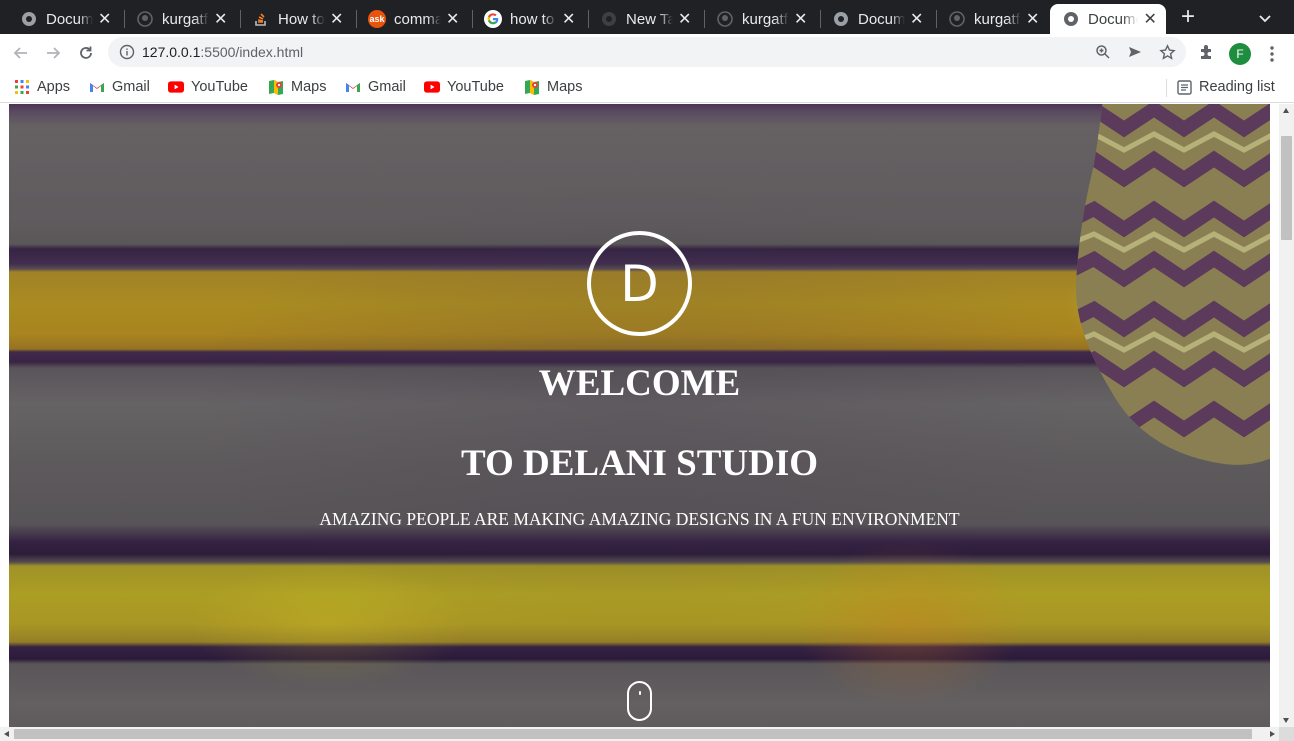  Describe the element at coordinates (54, 87) in the screenshot. I see `bookmark-label: Apps` at that location.